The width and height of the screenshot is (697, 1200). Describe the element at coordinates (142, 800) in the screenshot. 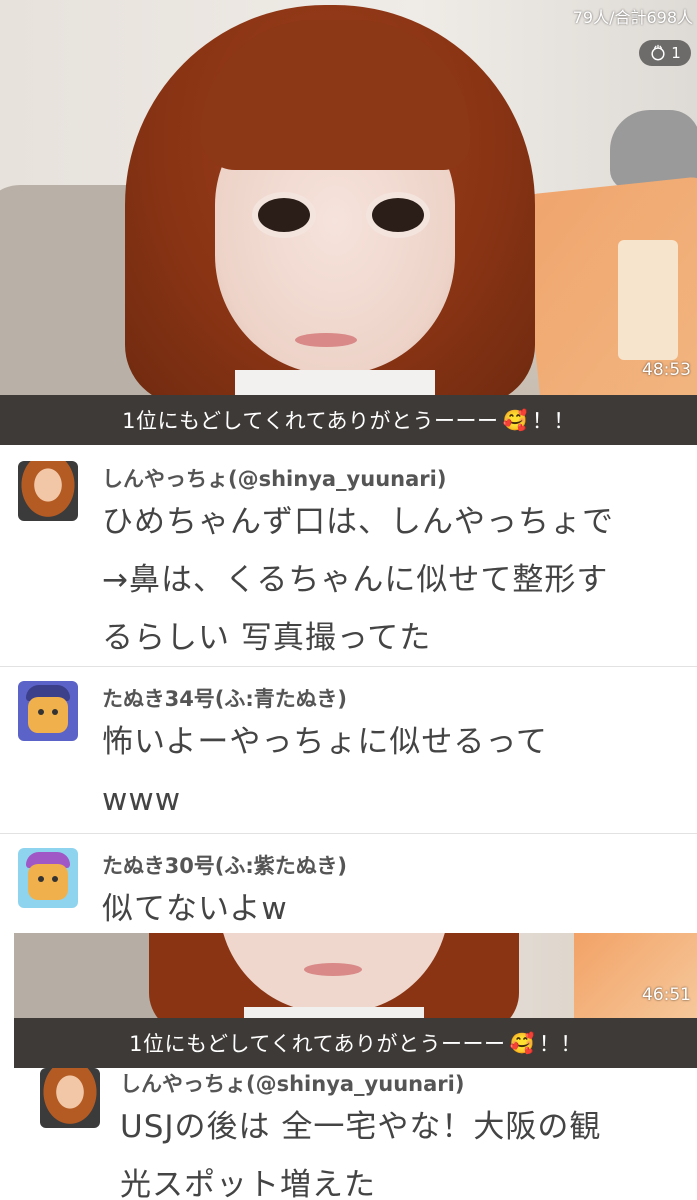

I see `comment-line: www` at that location.